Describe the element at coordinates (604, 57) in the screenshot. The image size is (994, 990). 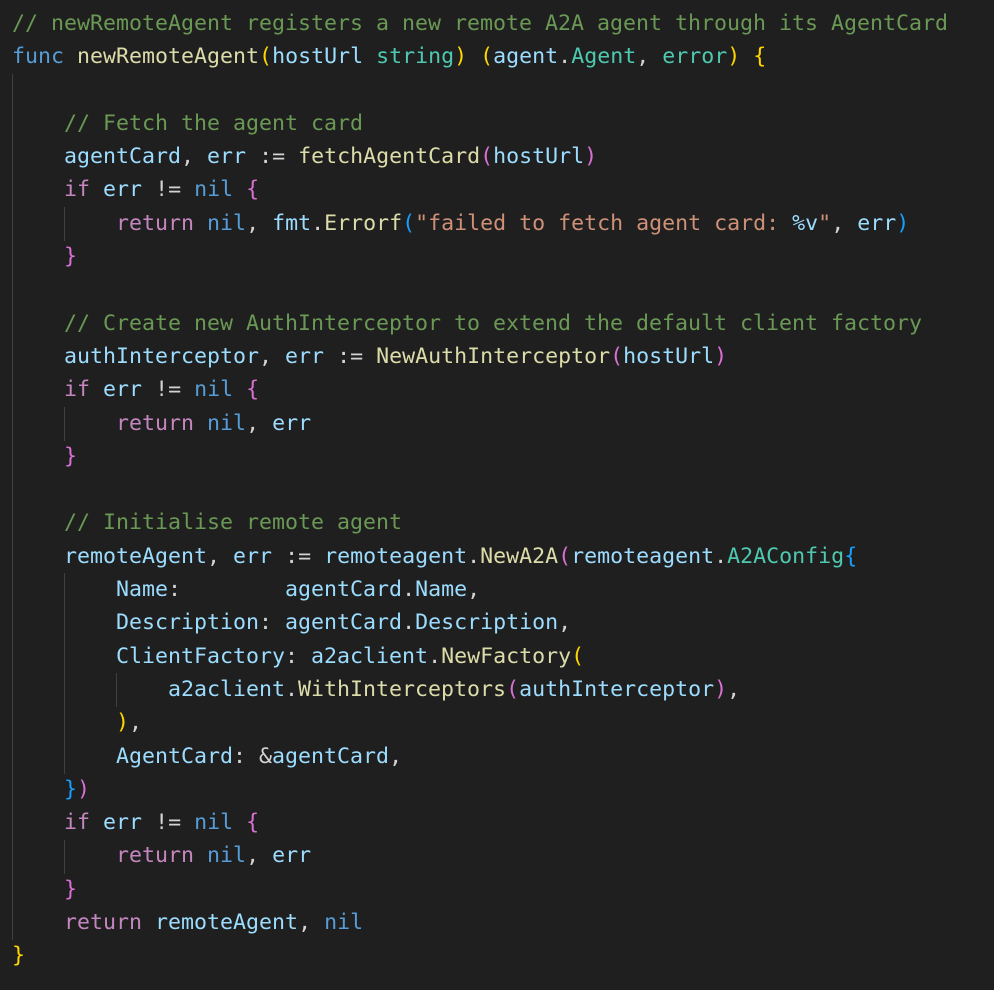
I see `code-token-type: Agent` at that location.